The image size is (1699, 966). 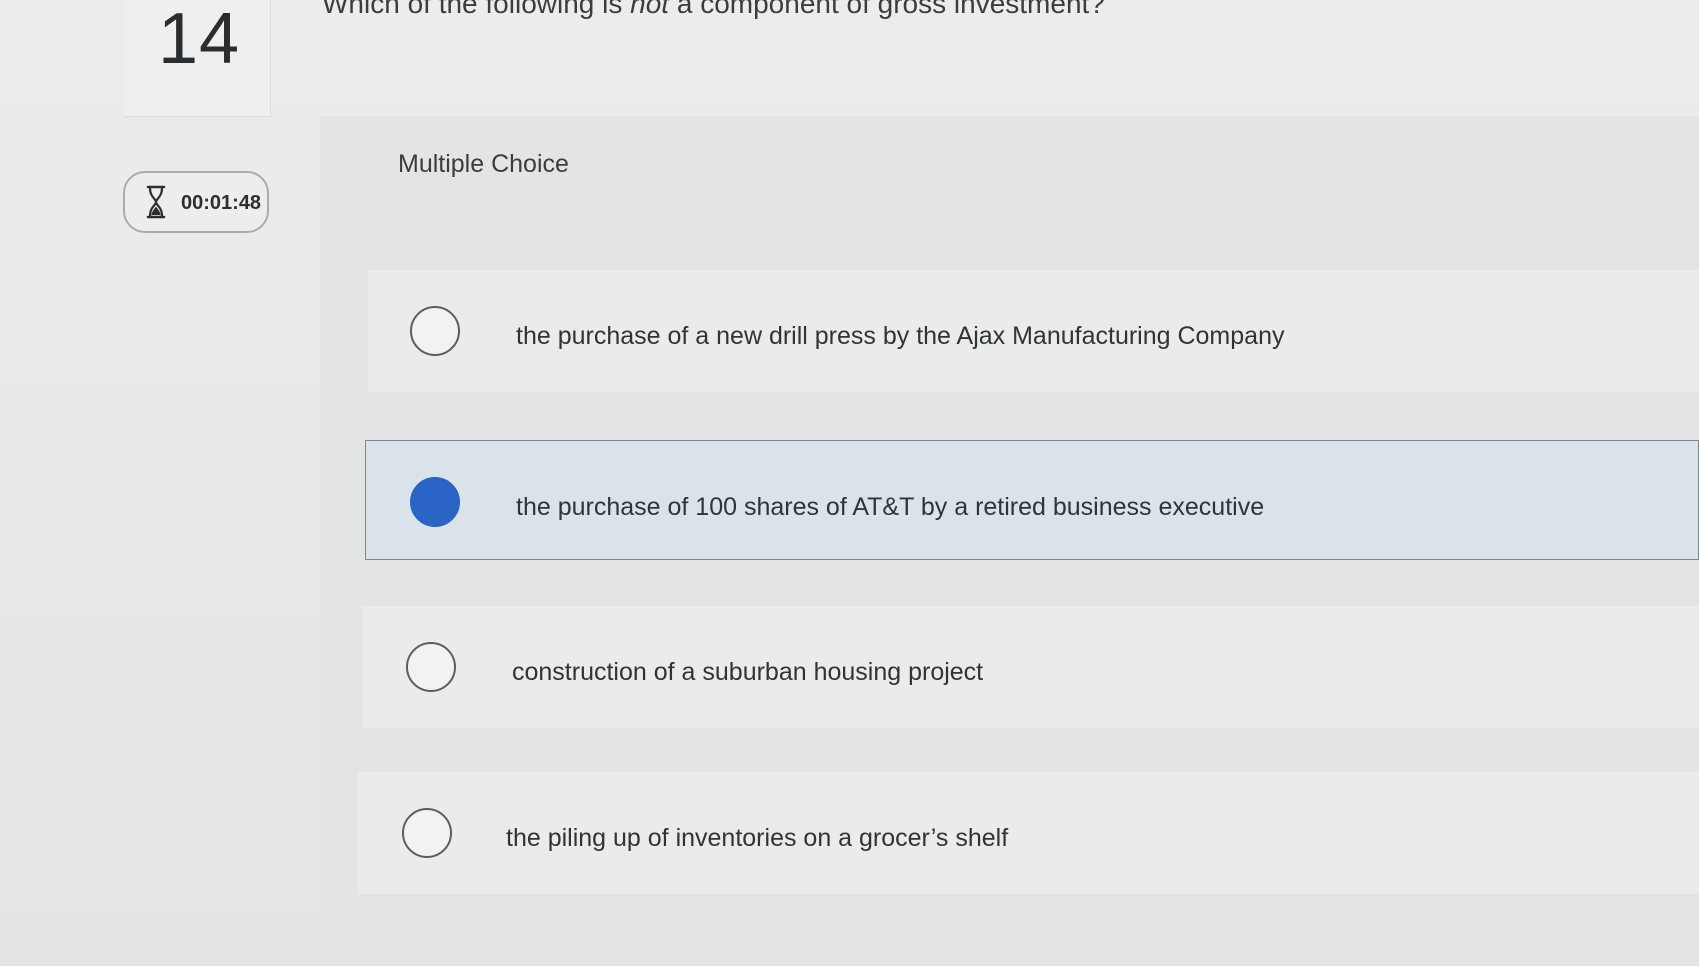 I want to click on choice-2-radio, so click(x=435, y=502).